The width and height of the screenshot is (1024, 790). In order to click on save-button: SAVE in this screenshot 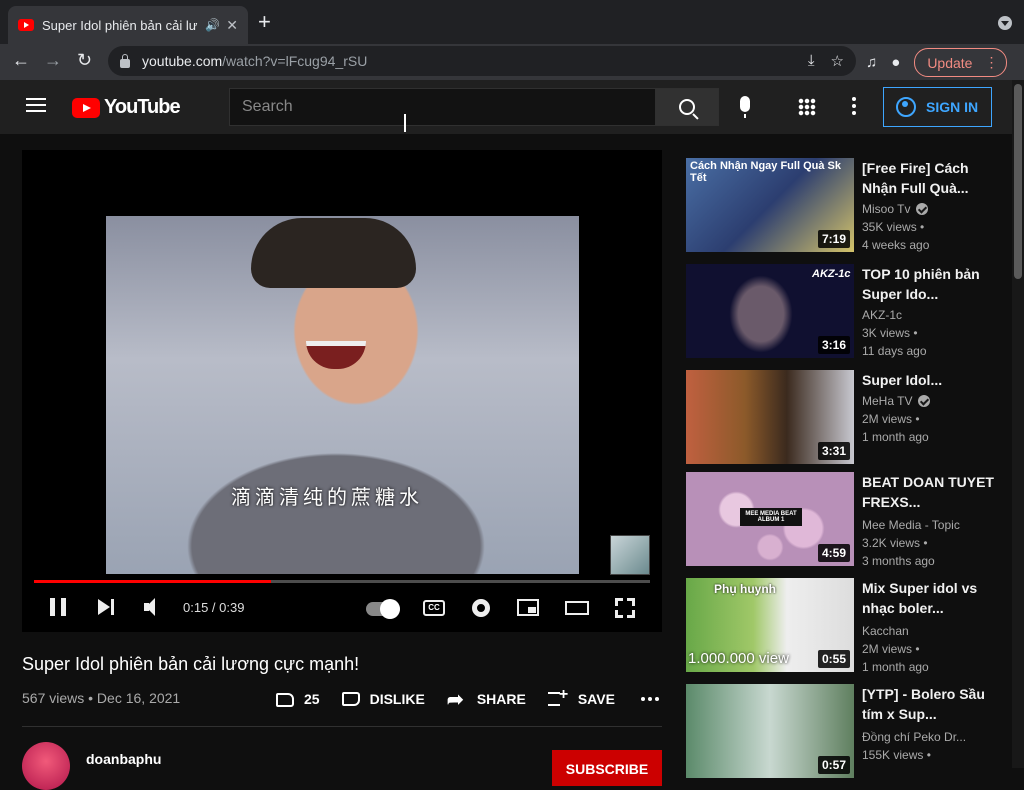, I will do `click(581, 697)`.